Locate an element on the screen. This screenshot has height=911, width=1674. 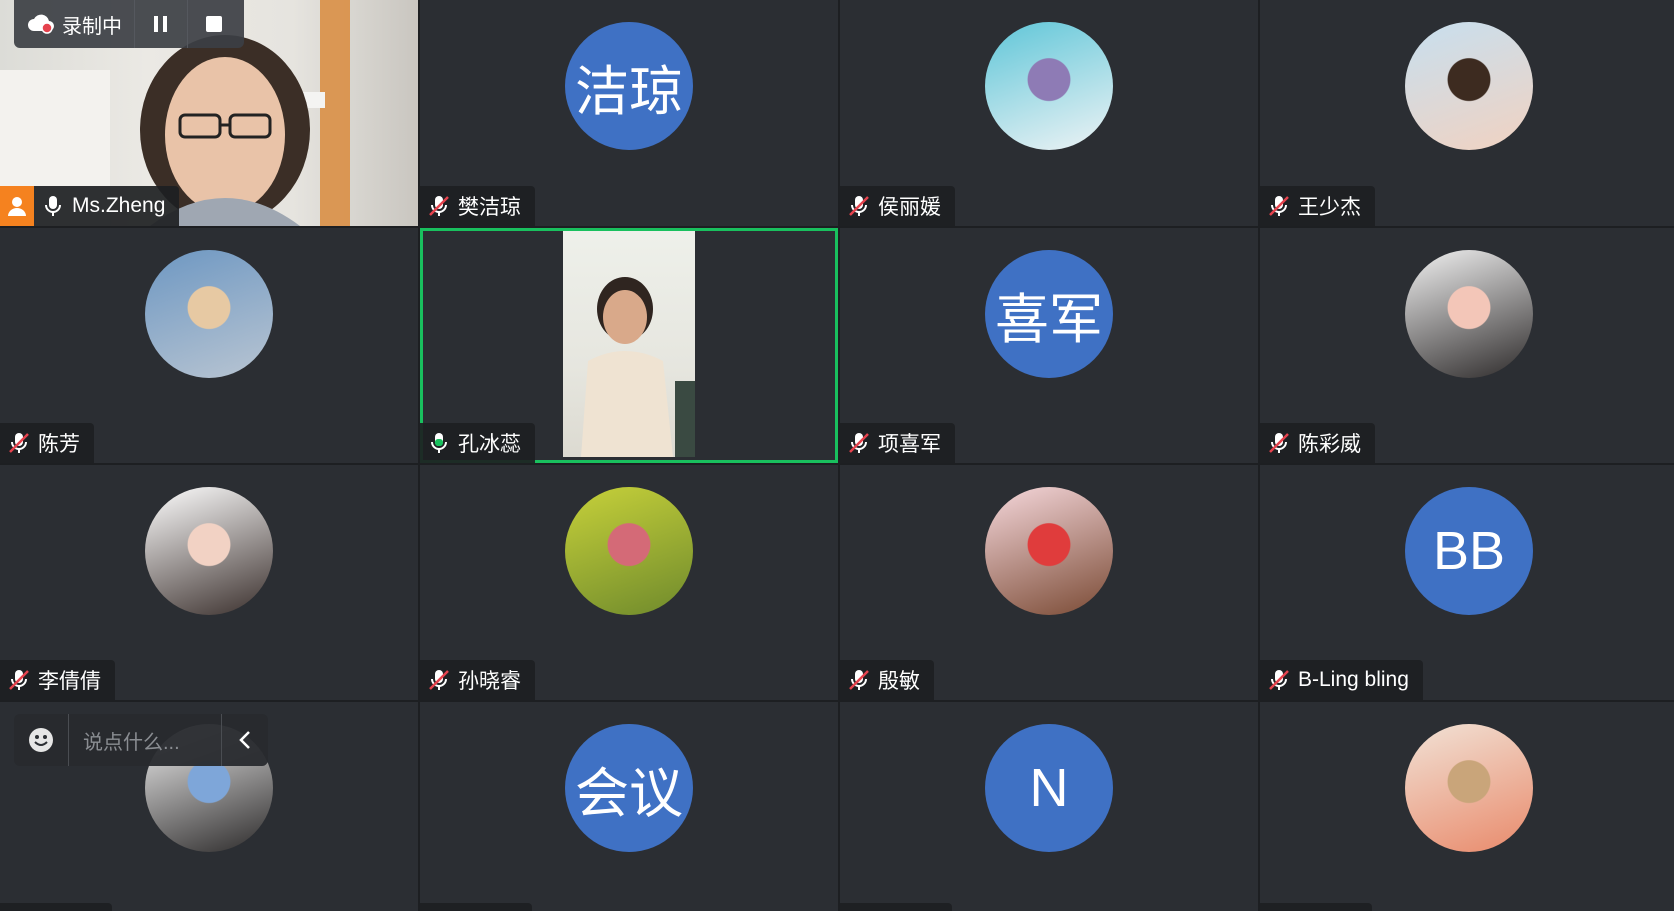
participant-tile: BB B-Ling bling is located at coordinates (1467, 582).